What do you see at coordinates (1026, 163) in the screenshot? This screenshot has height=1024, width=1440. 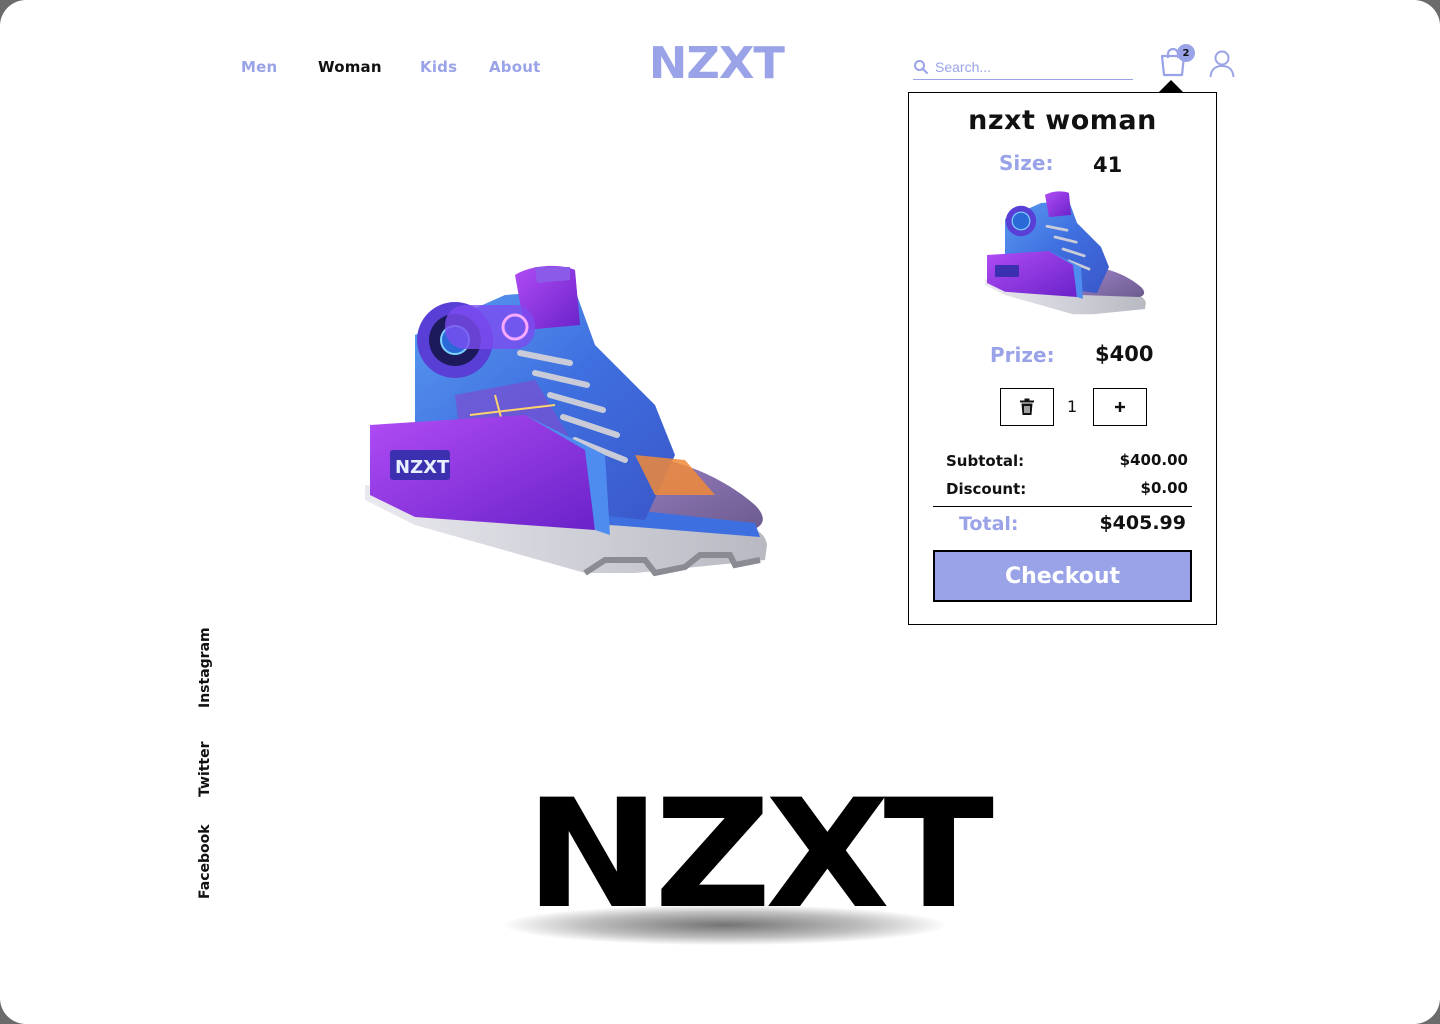 I see `size-label: Size:` at bounding box center [1026, 163].